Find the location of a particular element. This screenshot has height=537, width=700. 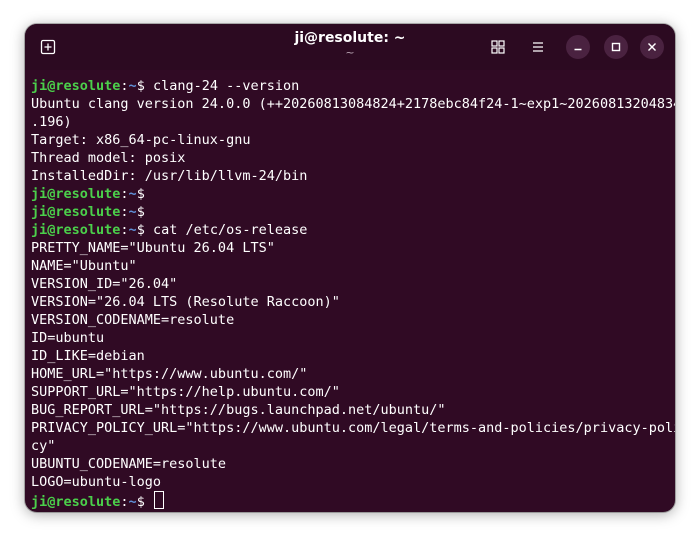

close-button is located at coordinates (652, 47).